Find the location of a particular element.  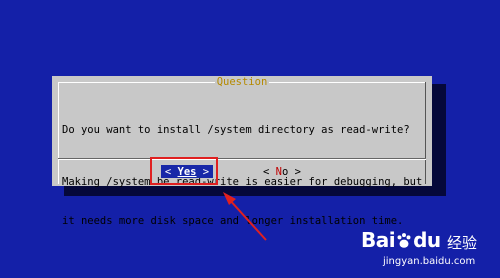

baidu-logo: Bai du is located at coordinates (401, 240).